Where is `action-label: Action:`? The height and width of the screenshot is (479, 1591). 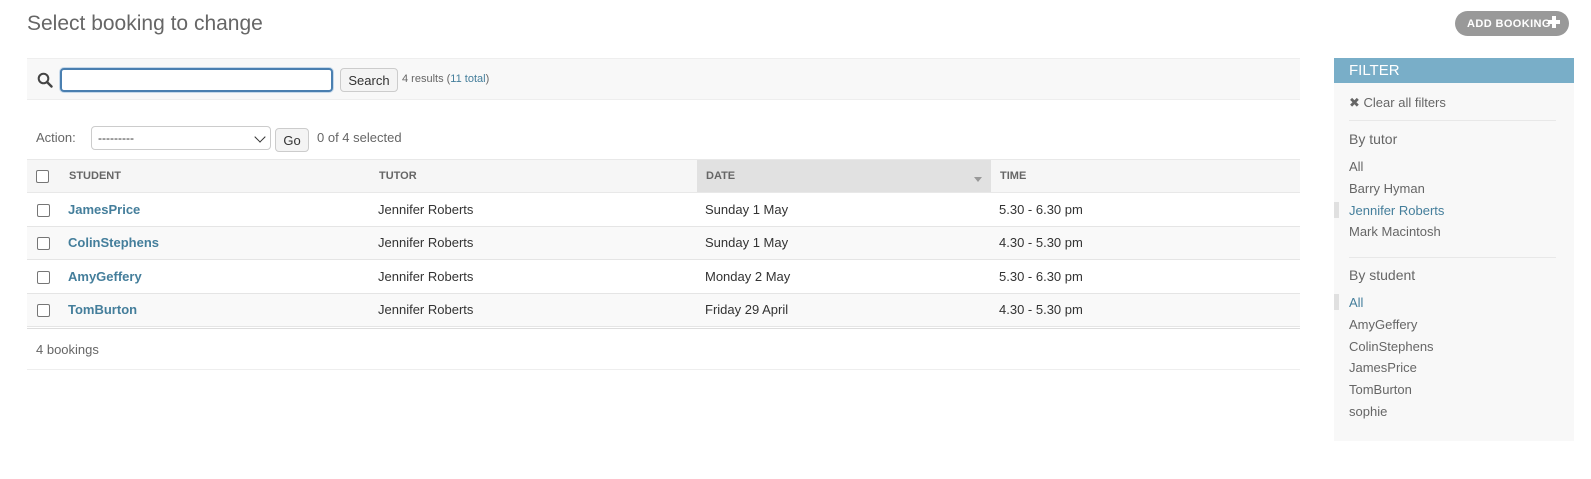
action-label: Action: is located at coordinates (56, 137).